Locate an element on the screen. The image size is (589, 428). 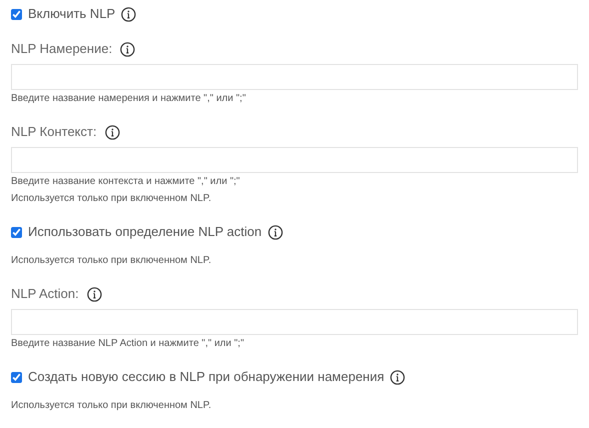
field-label: NLP Action: is located at coordinates (45, 294).